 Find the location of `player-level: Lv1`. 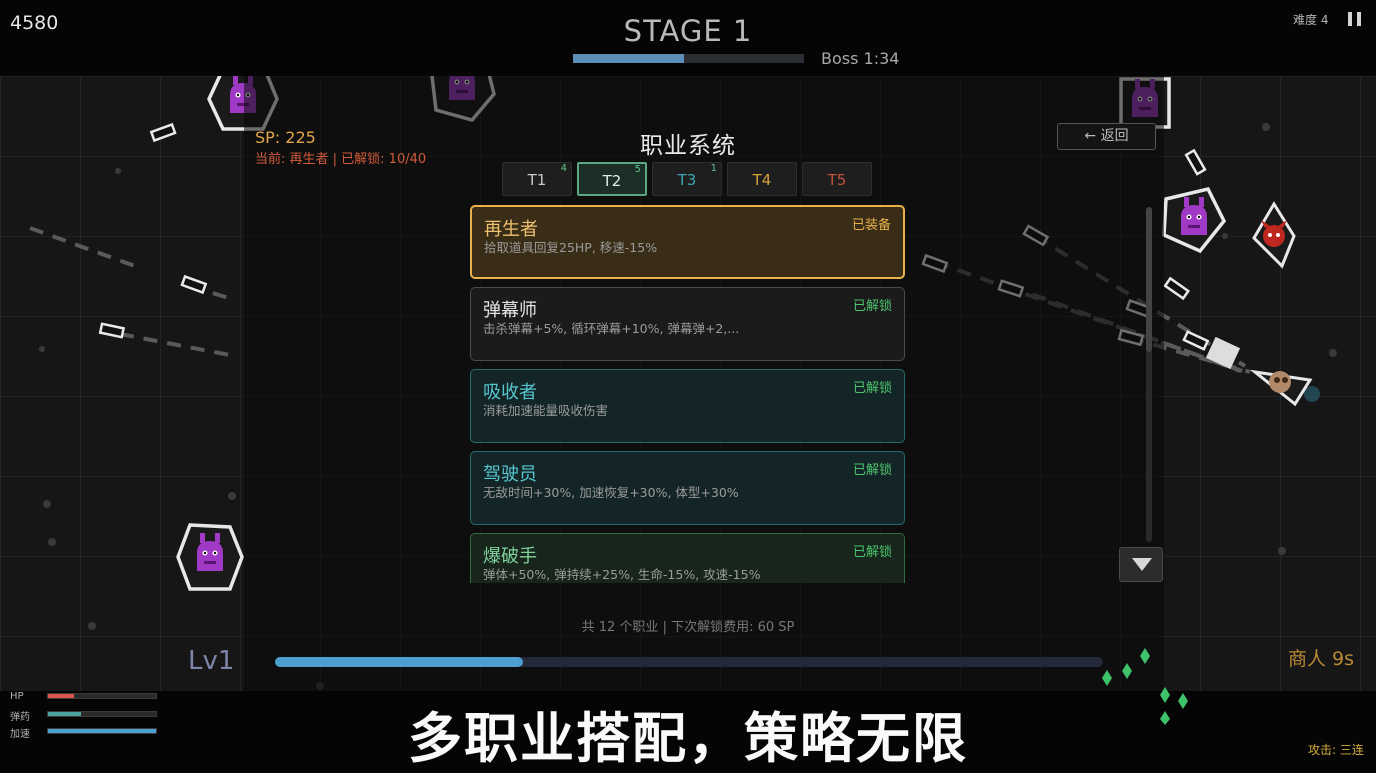

player-level: Lv1 is located at coordinates (211, 661).